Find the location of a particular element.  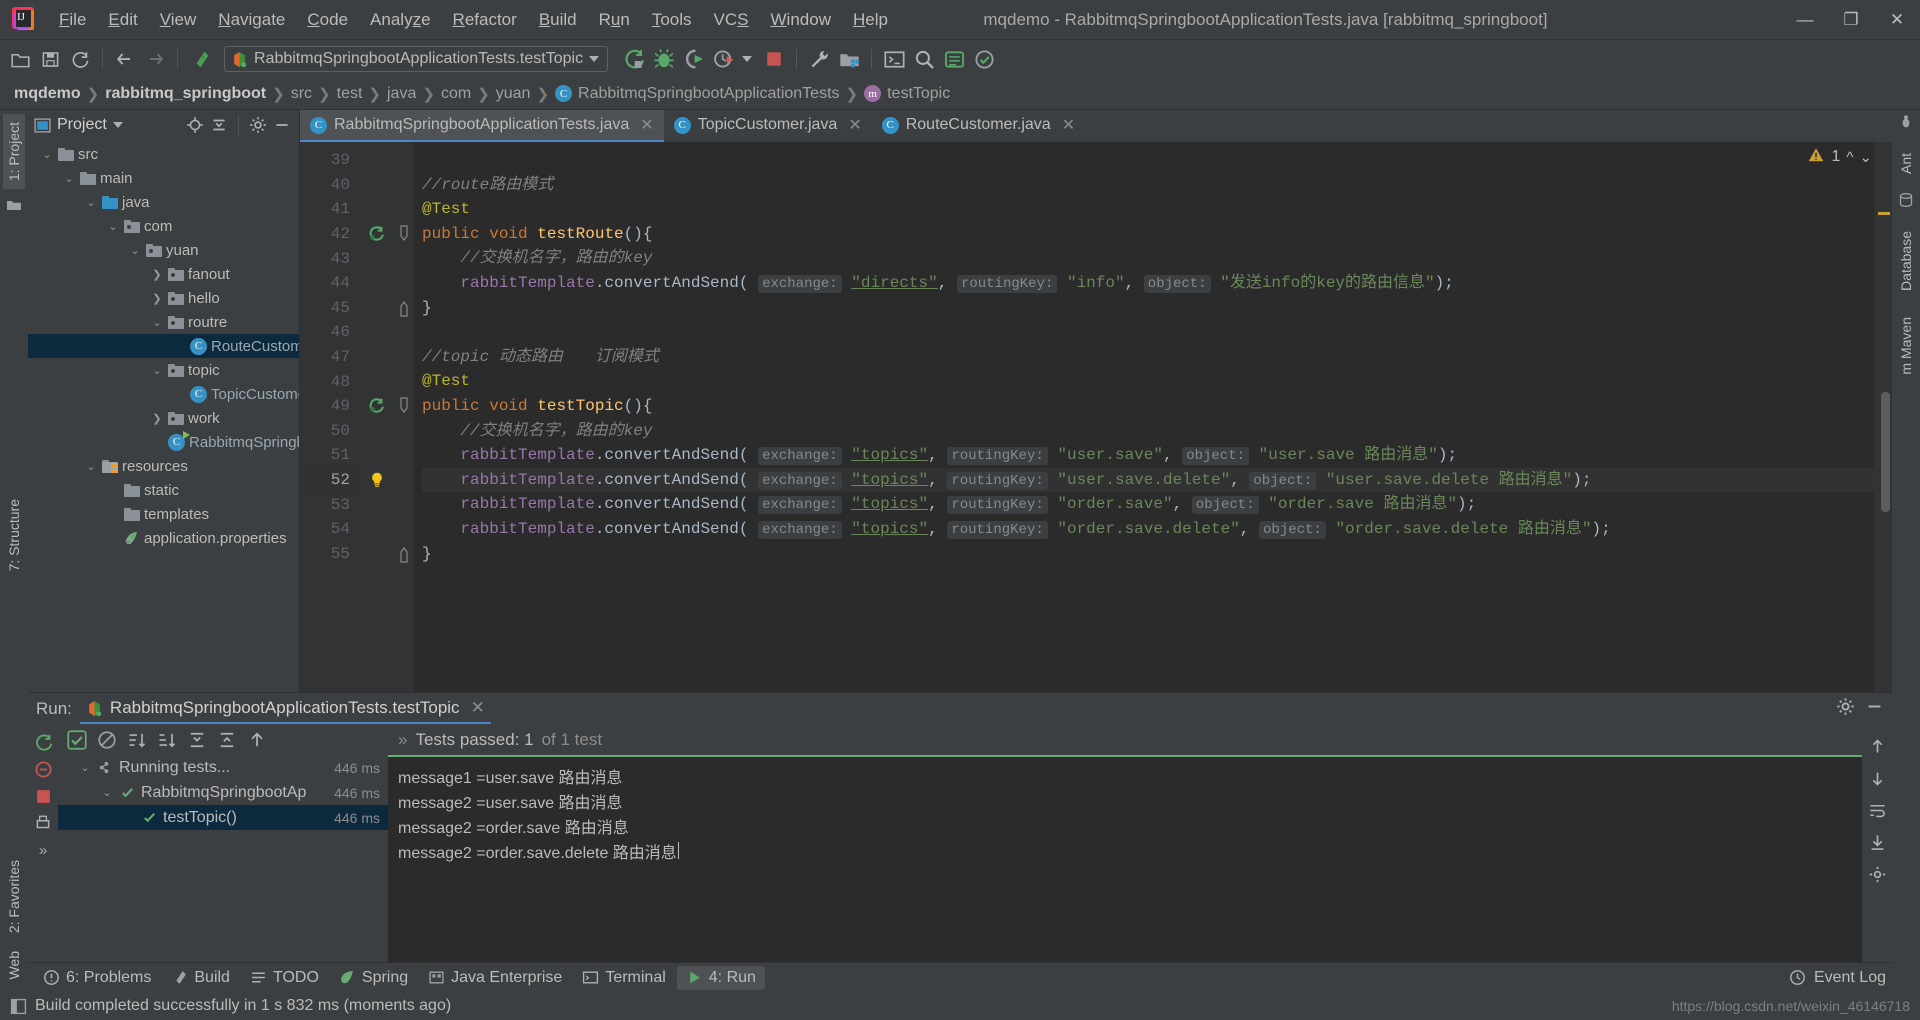

breadcrumb-item-rabbitmq-springboot: rabbitmq_springboot is located at coordinates (185, 94).